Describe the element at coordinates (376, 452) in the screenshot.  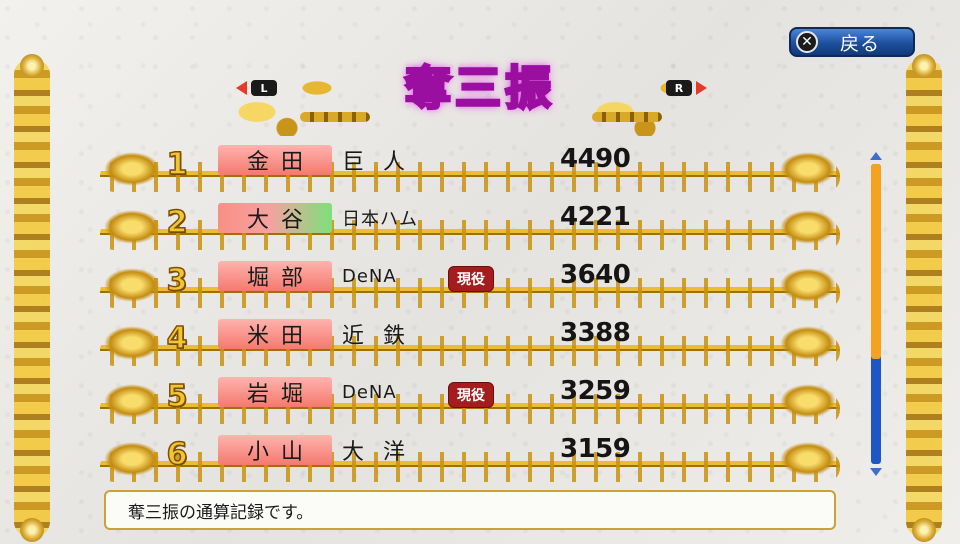
I see `team-name: 大 洋` at that location.